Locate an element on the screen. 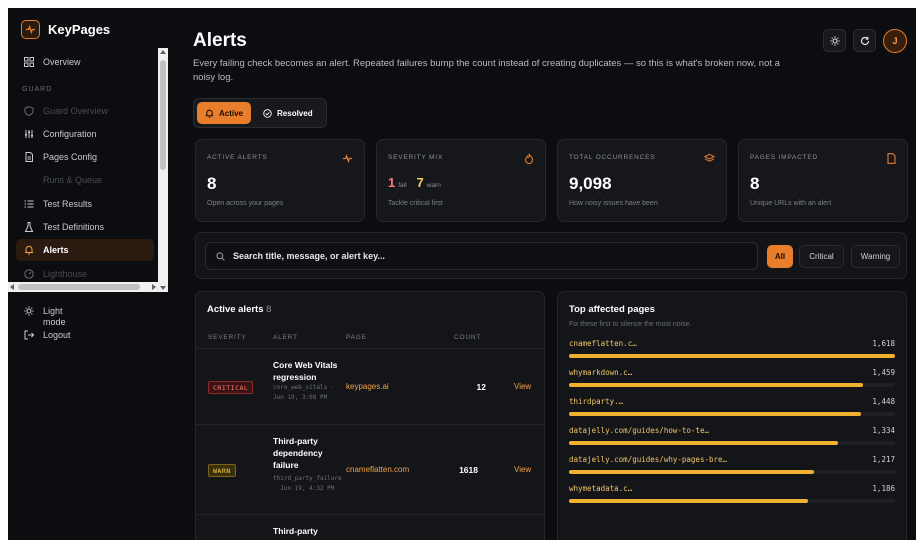 This screenshot has width=924, height=540. sidebar-item-pages-config: Pages Config is located at coordinates (85, 157).